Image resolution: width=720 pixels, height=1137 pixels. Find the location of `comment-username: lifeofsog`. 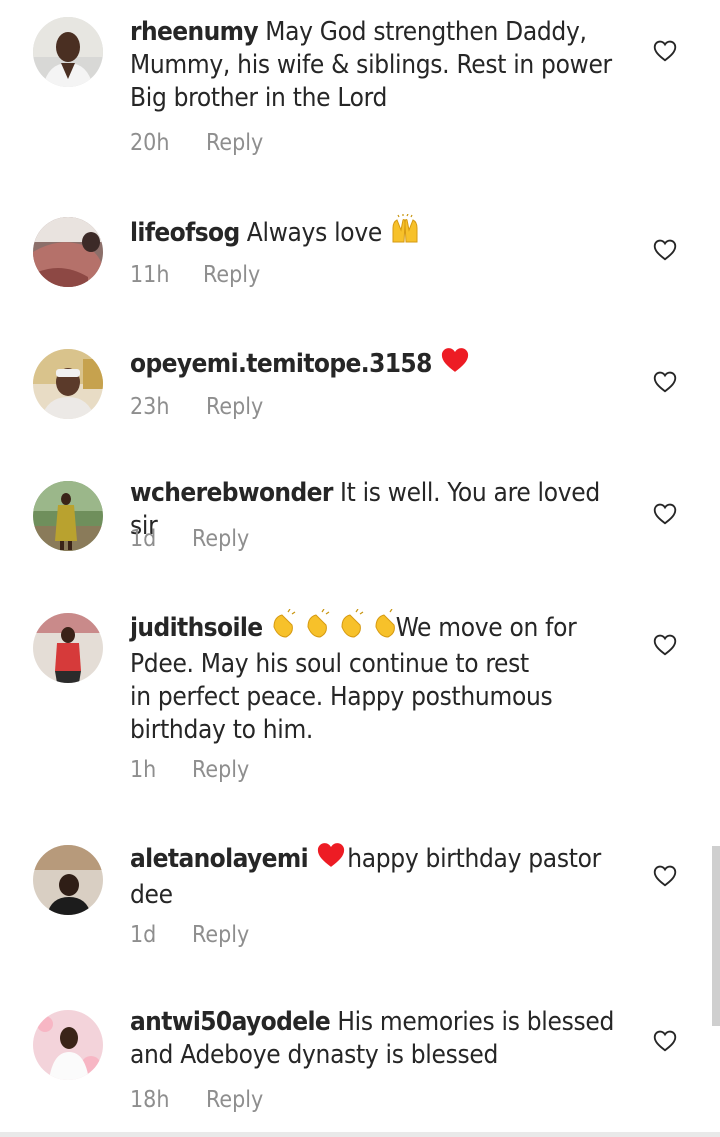

comment-username: lifeofsog is located at coordinates (185, 233).